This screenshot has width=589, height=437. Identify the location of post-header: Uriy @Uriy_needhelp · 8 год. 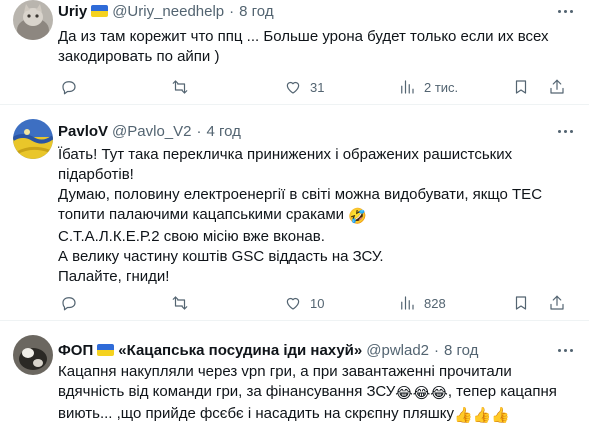
(166, 11).